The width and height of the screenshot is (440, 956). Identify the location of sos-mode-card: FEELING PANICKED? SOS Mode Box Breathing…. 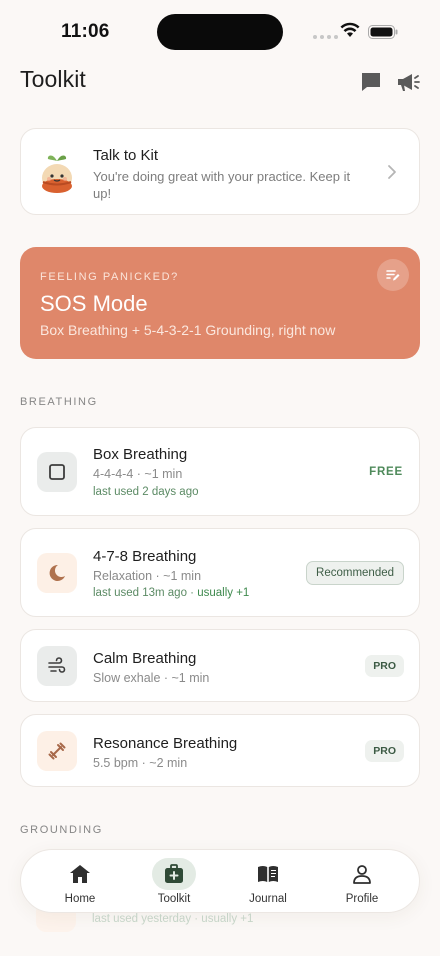
(220, 303).